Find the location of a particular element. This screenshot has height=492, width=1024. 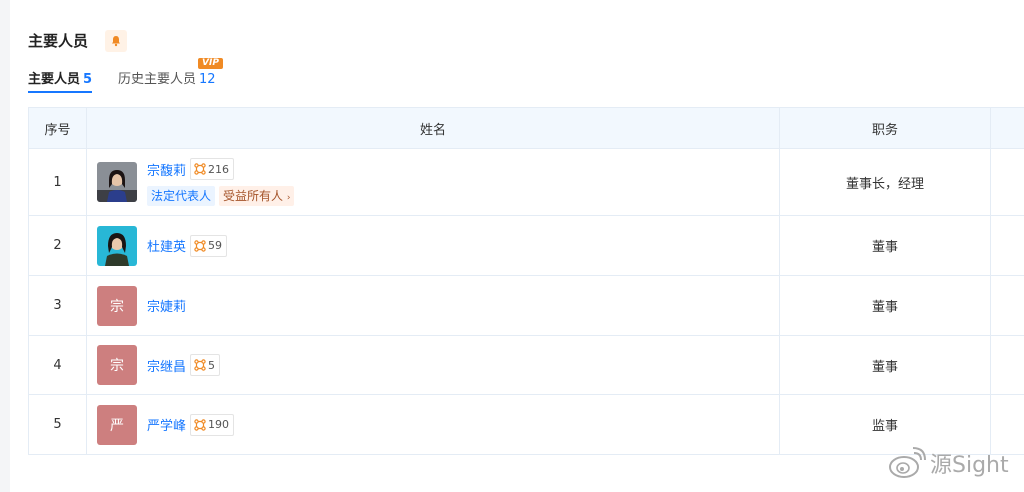

row-index: 3 is located at coordinates (57, 305).